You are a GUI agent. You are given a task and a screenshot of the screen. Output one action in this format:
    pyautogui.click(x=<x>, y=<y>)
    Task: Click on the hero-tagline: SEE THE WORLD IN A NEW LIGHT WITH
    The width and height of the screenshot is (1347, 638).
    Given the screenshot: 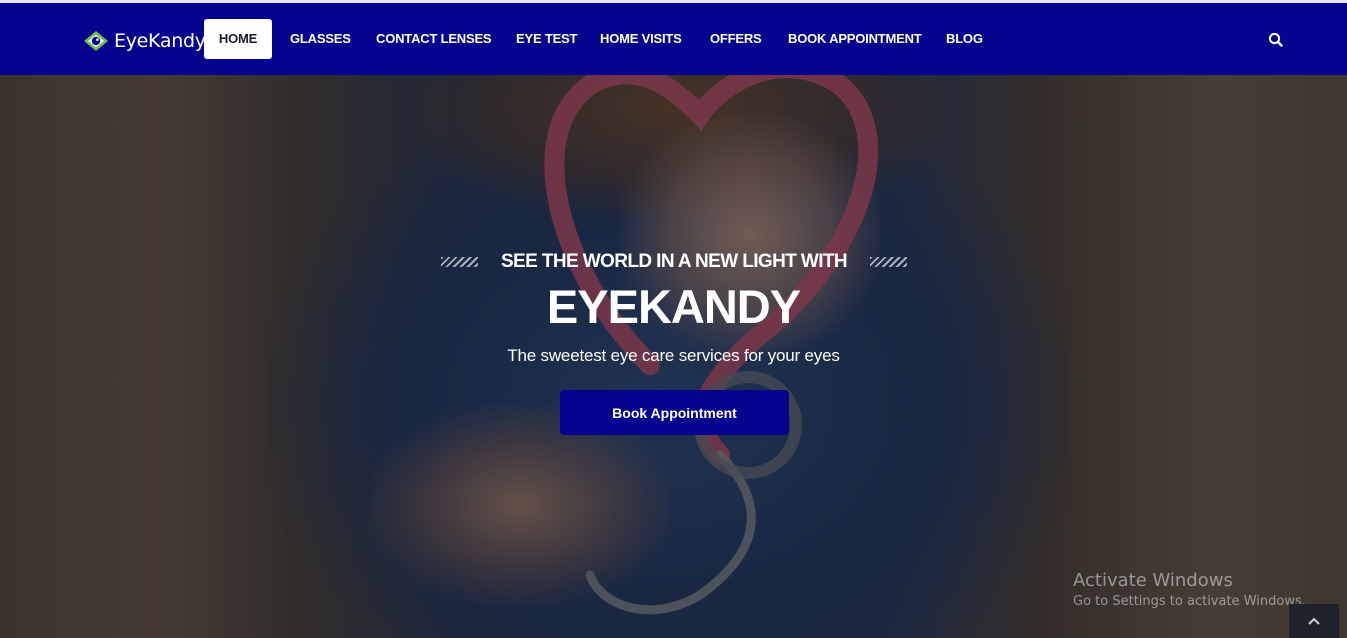 What is the action you would take?
    pyautogui.click(x=674, y=261)
    